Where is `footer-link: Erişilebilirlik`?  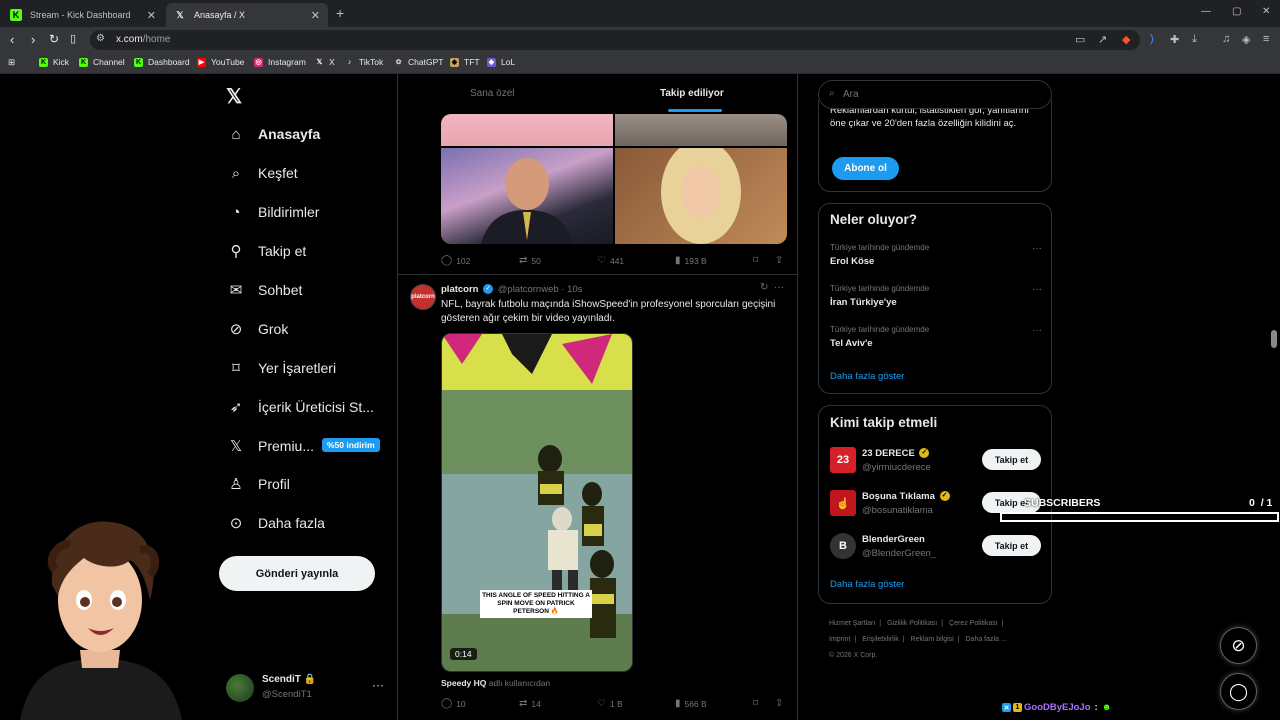
footer-link: Erişilebilirlik is located at coordinates (880, 639).